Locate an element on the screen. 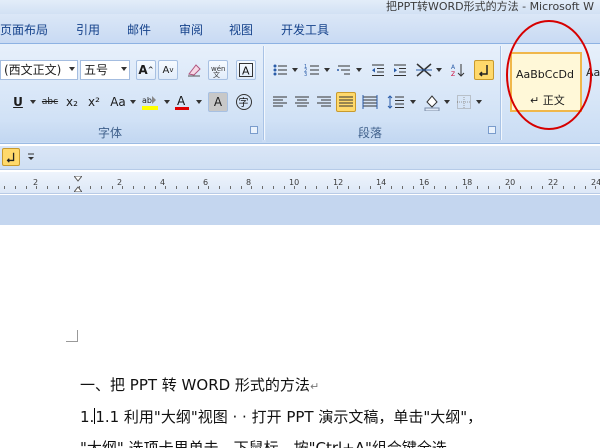  document-background is located at coordinates (300, 210).